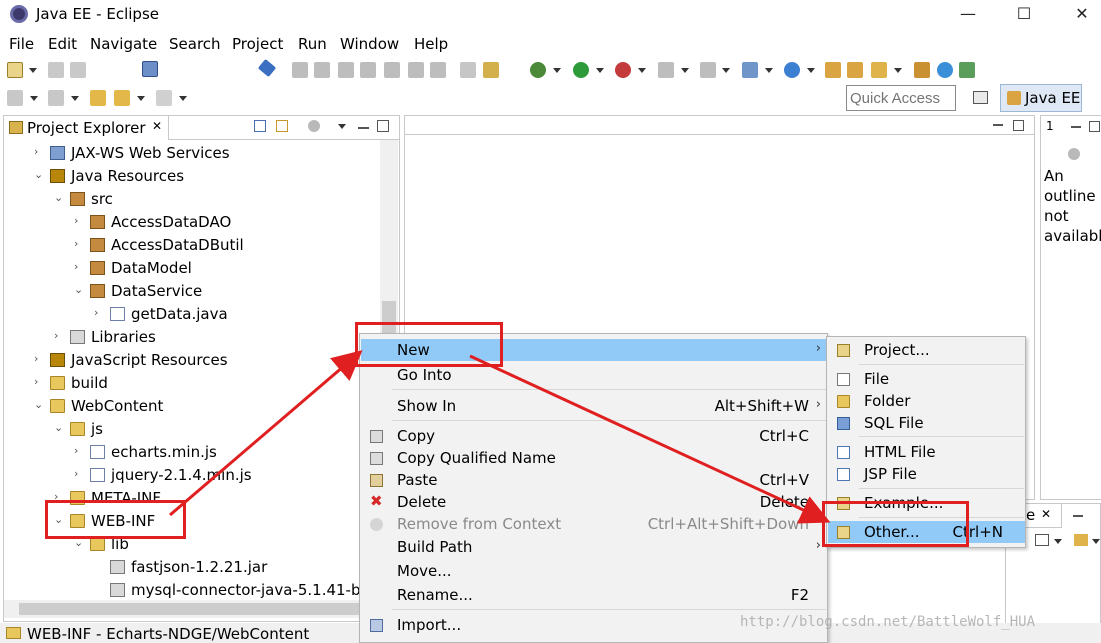 Image resolution: width=1101 pixels, height=643 pixels. Describe the element at coordinates (888, 622) in the screenshot. I see `watermark-text: http://blog.csdn.net/BattleWolf_HUA` at that location.